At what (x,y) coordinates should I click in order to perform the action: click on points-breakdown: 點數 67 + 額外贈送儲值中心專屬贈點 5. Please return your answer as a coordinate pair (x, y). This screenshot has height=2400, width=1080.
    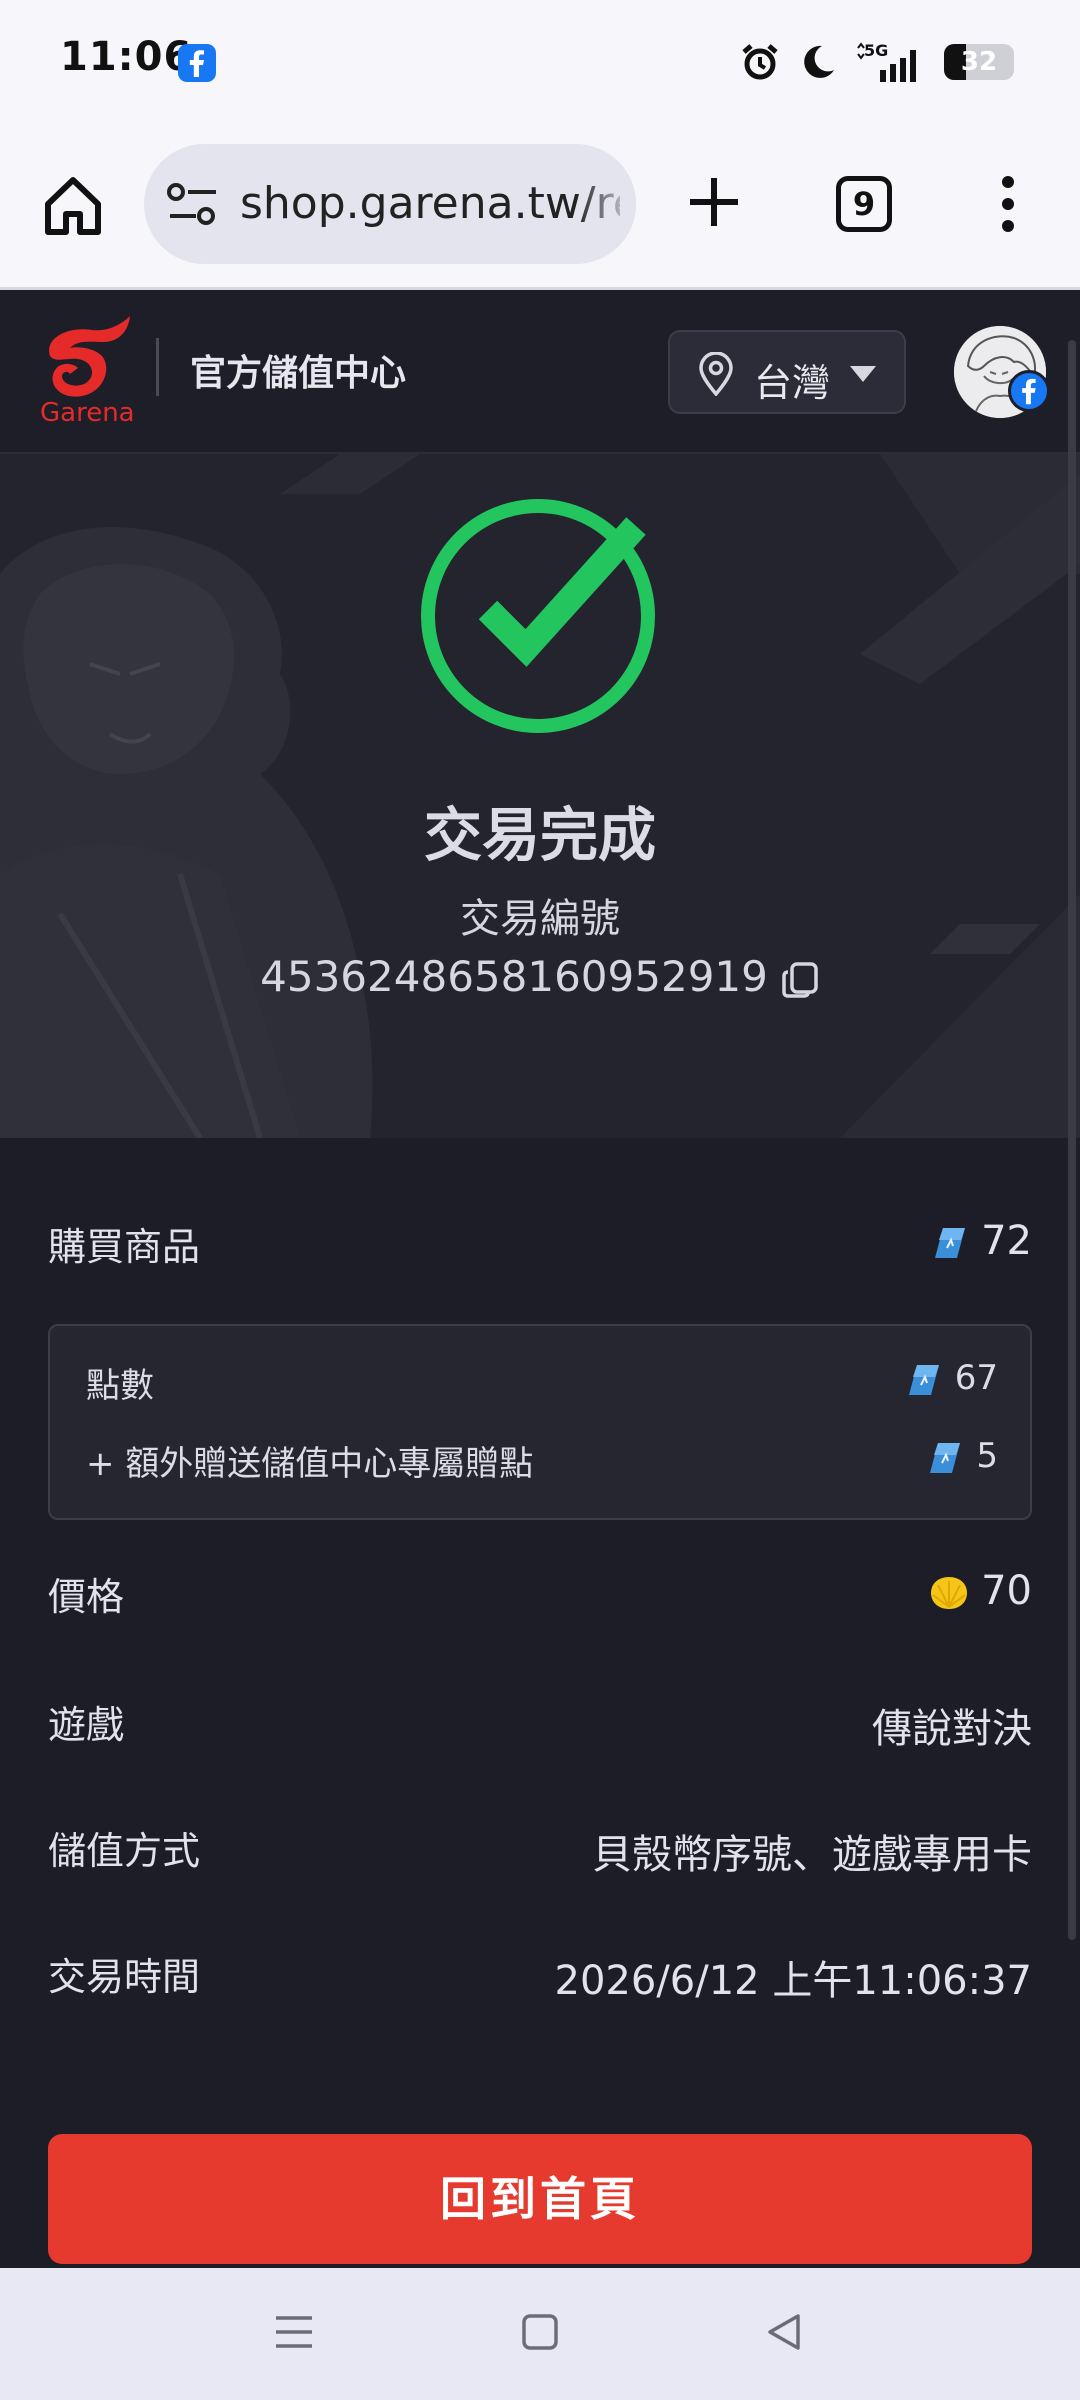
    Looking at the image, I should click on (540, 1422).